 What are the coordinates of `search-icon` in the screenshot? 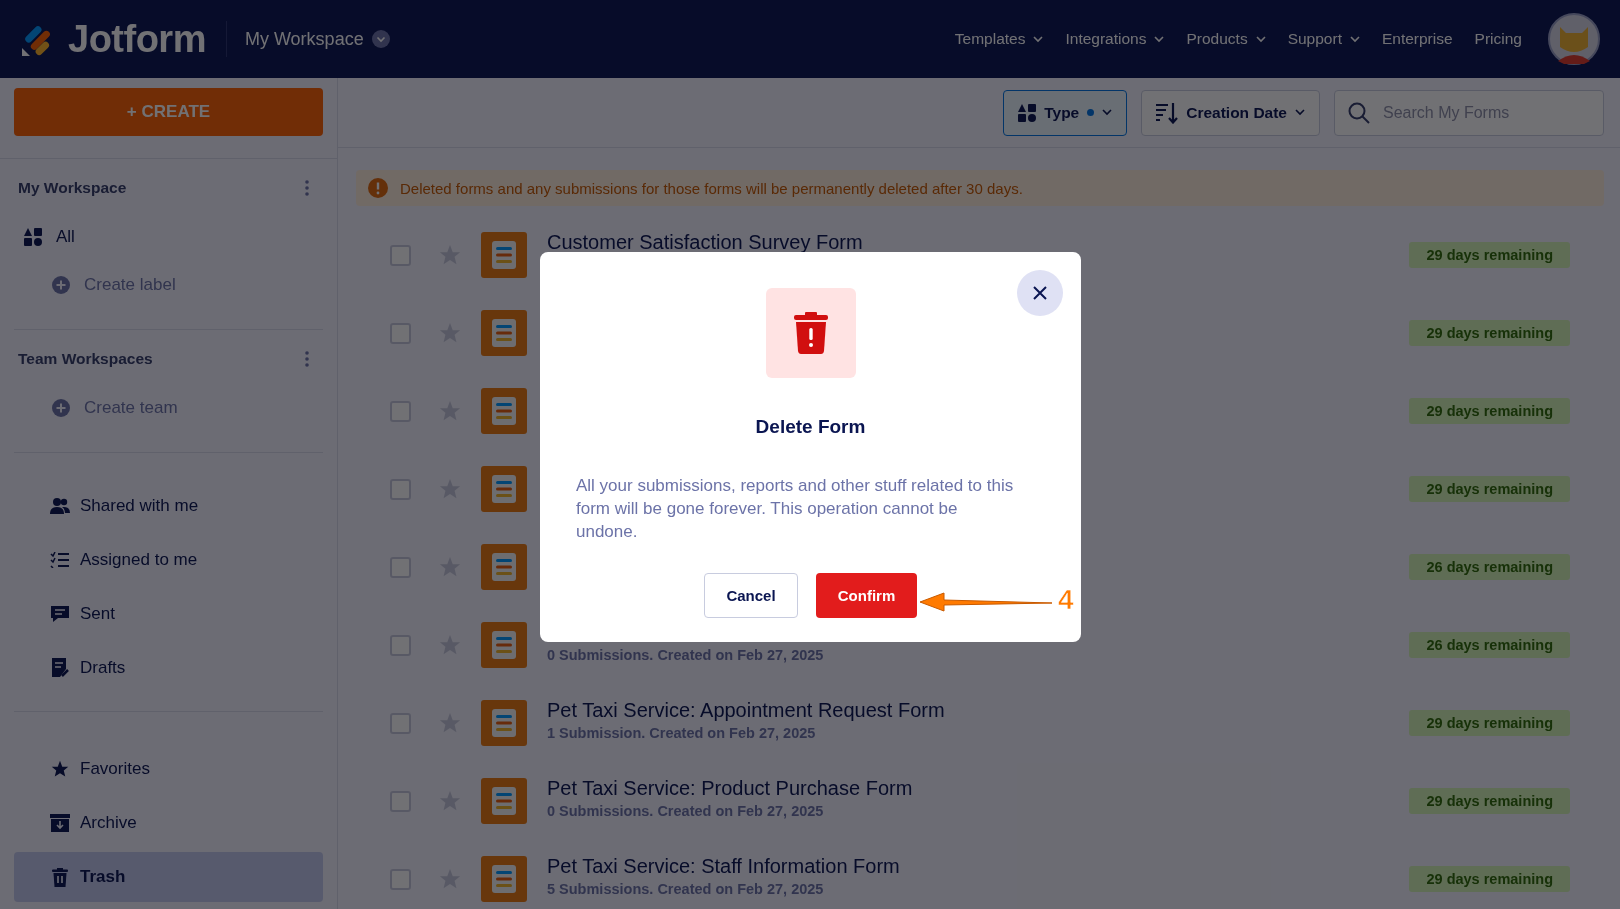 It's located at (1359, 112).